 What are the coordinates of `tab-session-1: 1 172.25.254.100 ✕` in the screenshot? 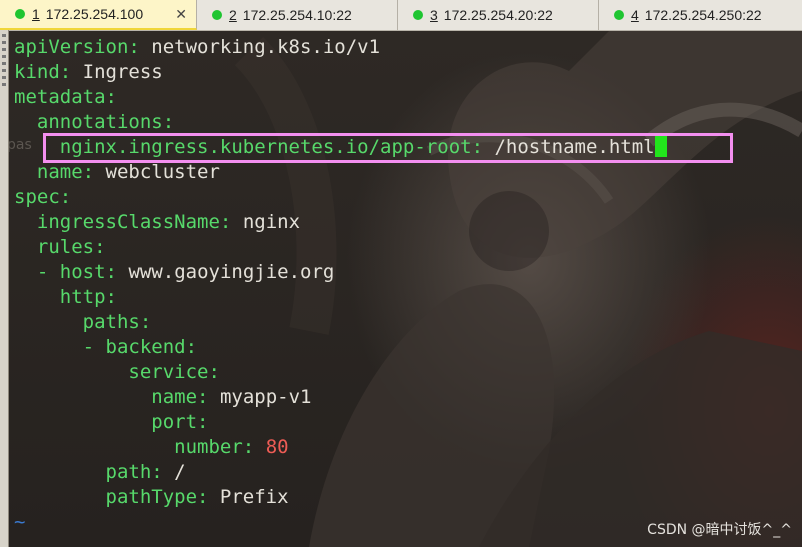 It's located at (98, 15).